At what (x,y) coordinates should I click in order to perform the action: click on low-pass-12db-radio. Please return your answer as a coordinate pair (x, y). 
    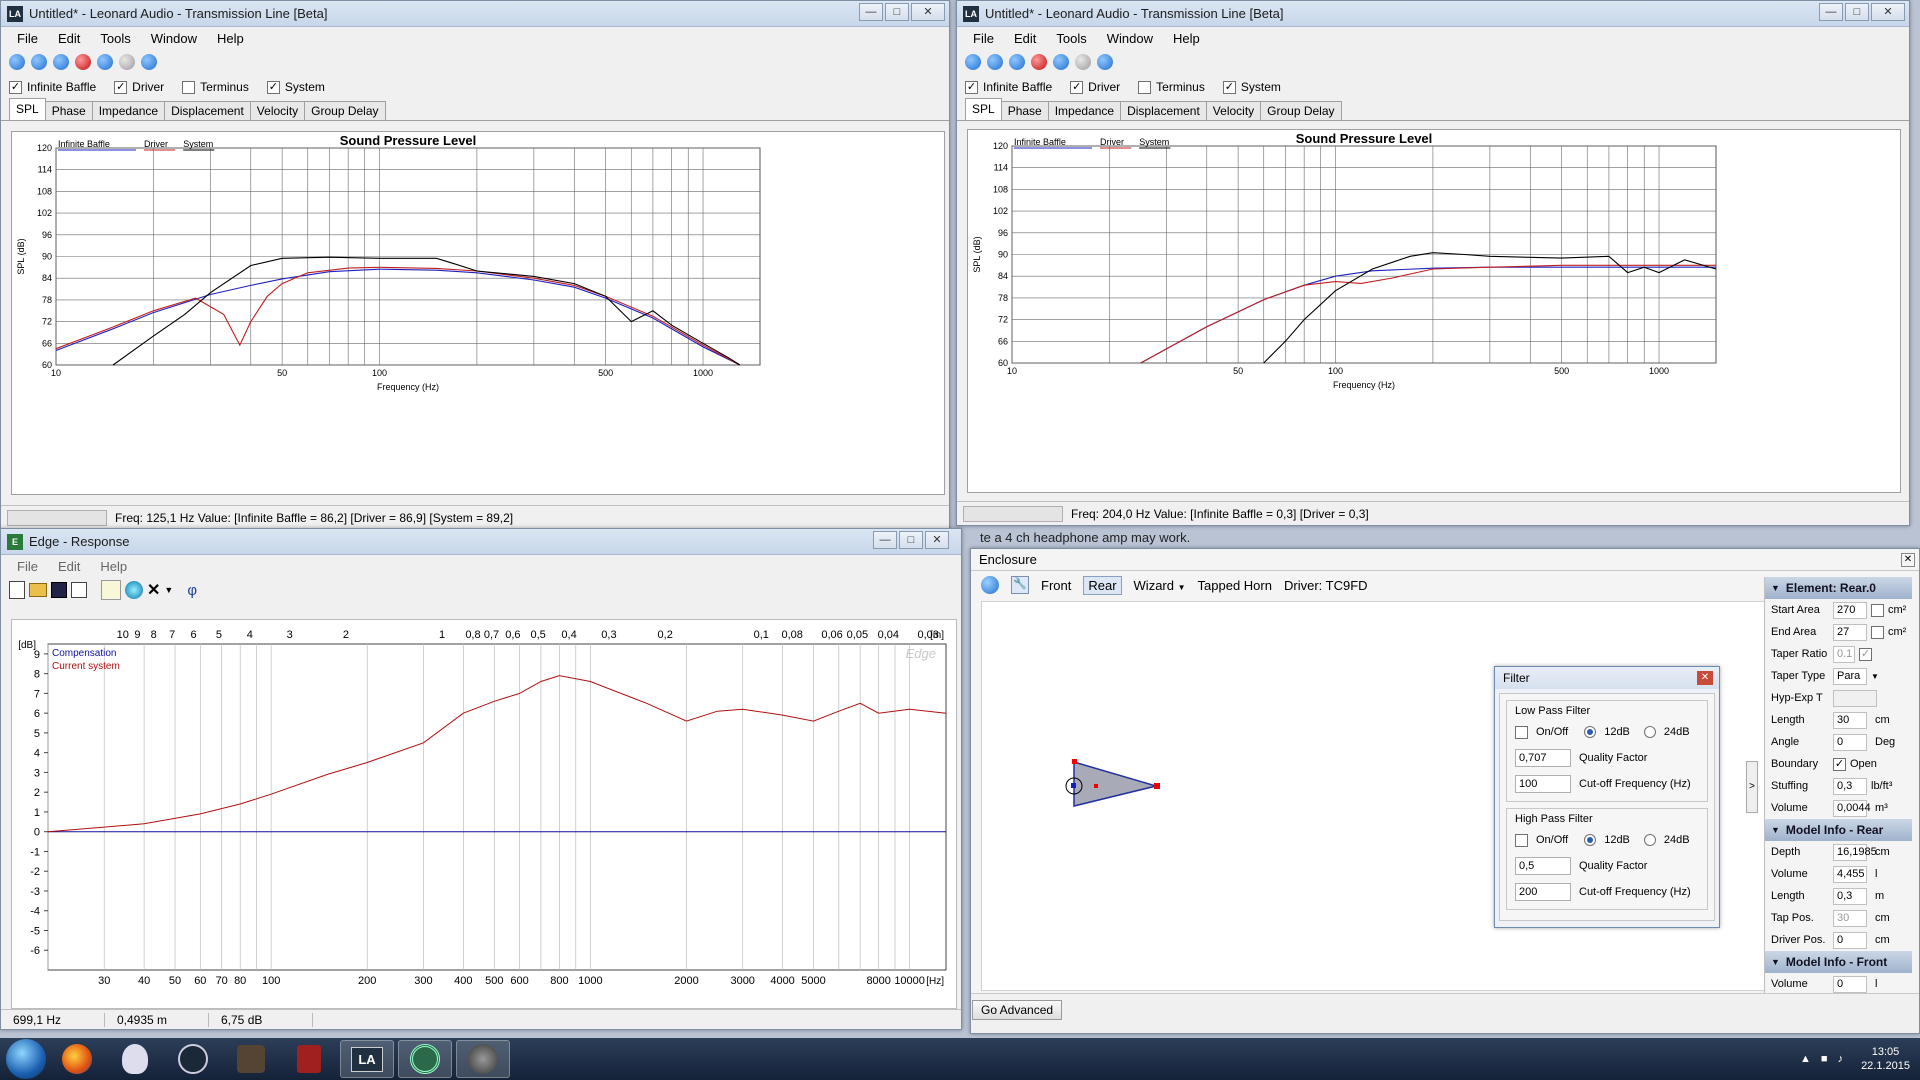
    Looking at the image, I should click on (1590, 732).